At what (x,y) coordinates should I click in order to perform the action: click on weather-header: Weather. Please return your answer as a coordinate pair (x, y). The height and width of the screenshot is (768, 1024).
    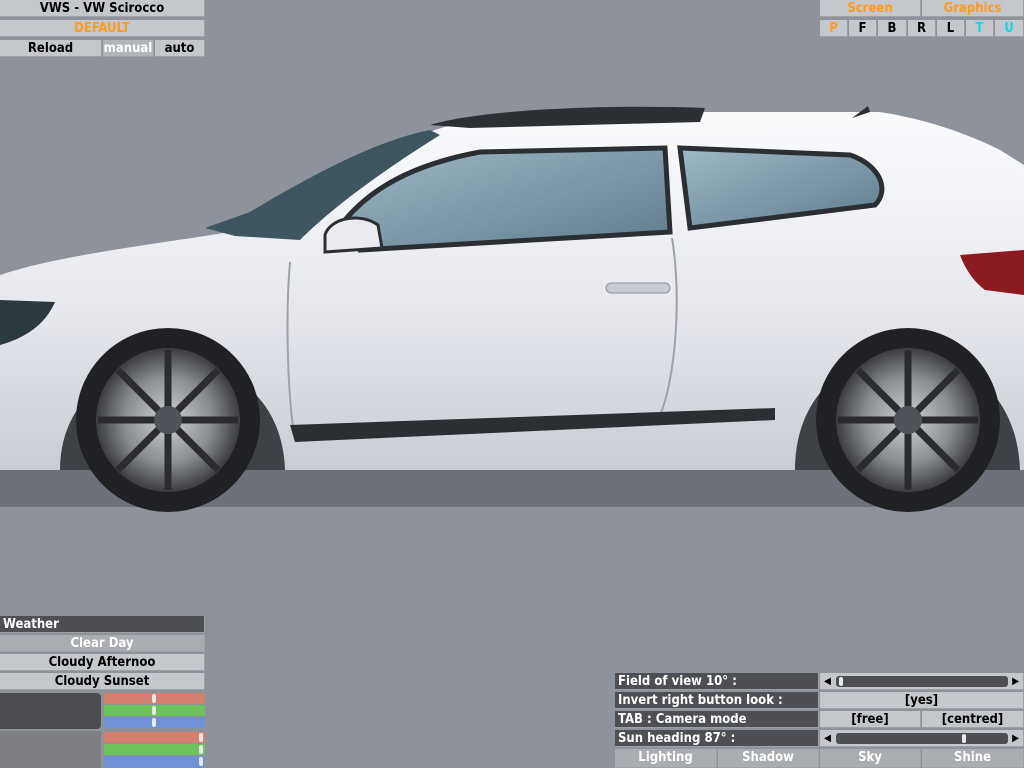
    Looking at the image, I should click on (102, 624).